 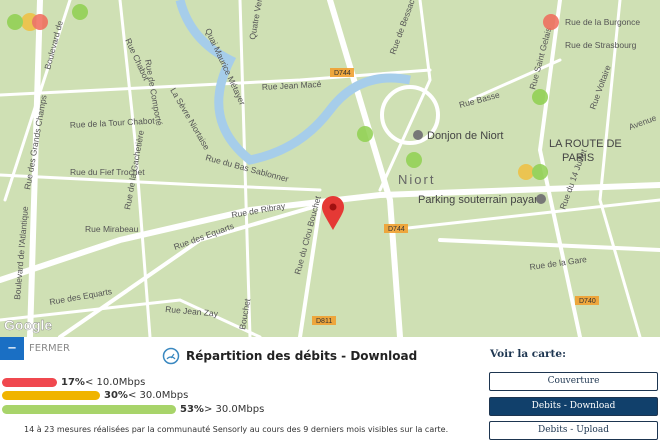 I want to click on panel-title-text: Répartition des débits - Download, so click(x=302, y=356).